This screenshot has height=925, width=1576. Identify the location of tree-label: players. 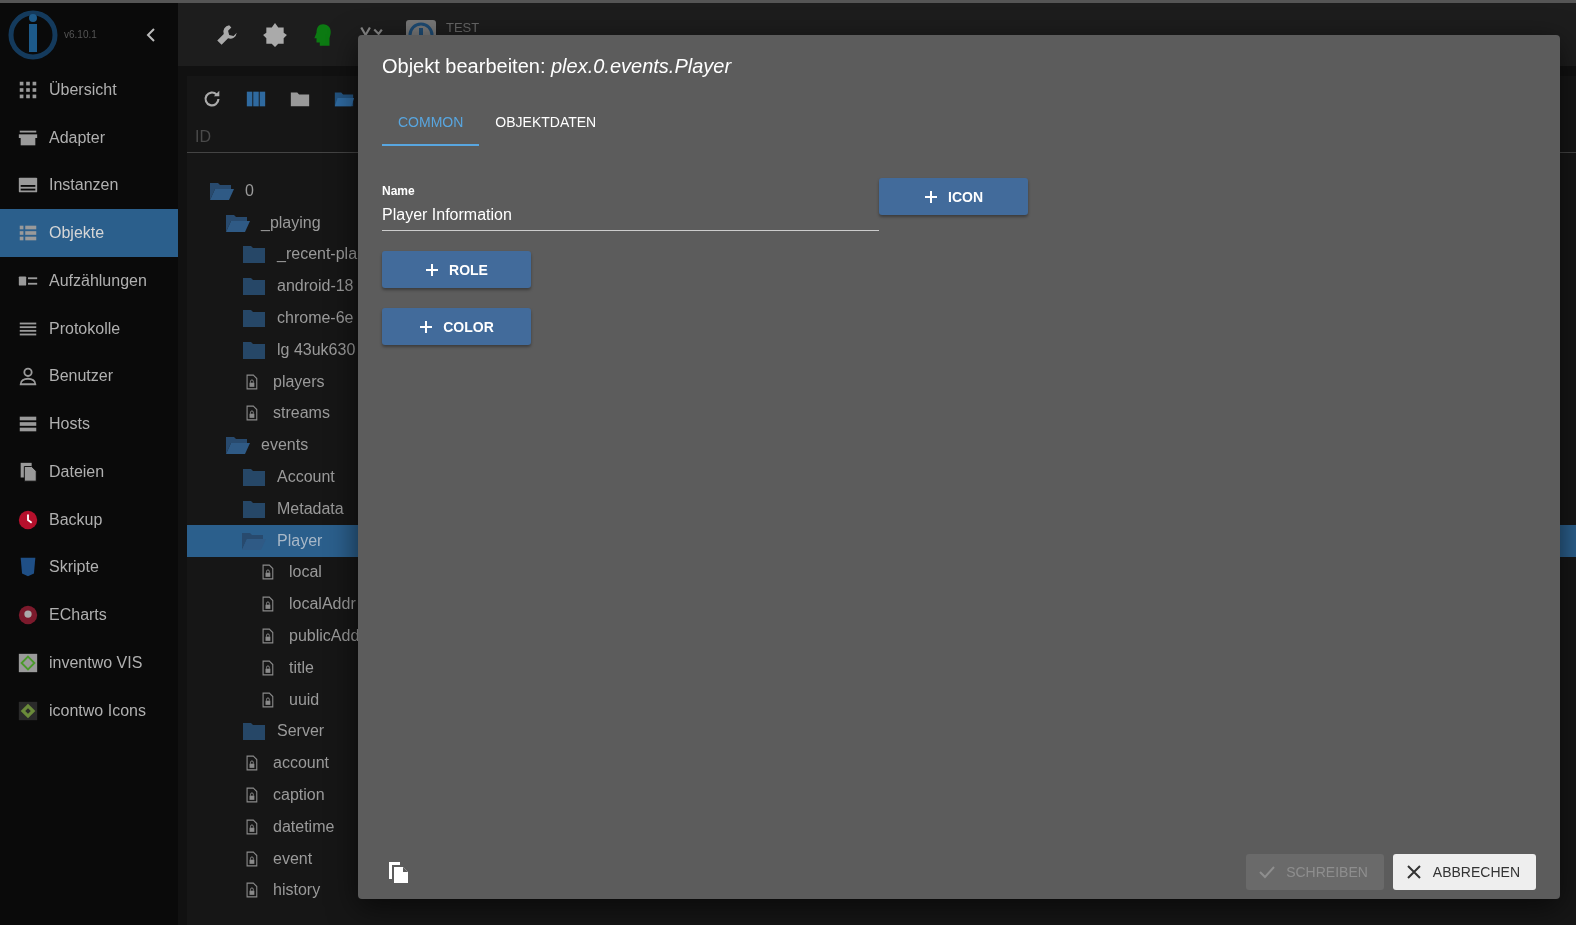
(299, 381).